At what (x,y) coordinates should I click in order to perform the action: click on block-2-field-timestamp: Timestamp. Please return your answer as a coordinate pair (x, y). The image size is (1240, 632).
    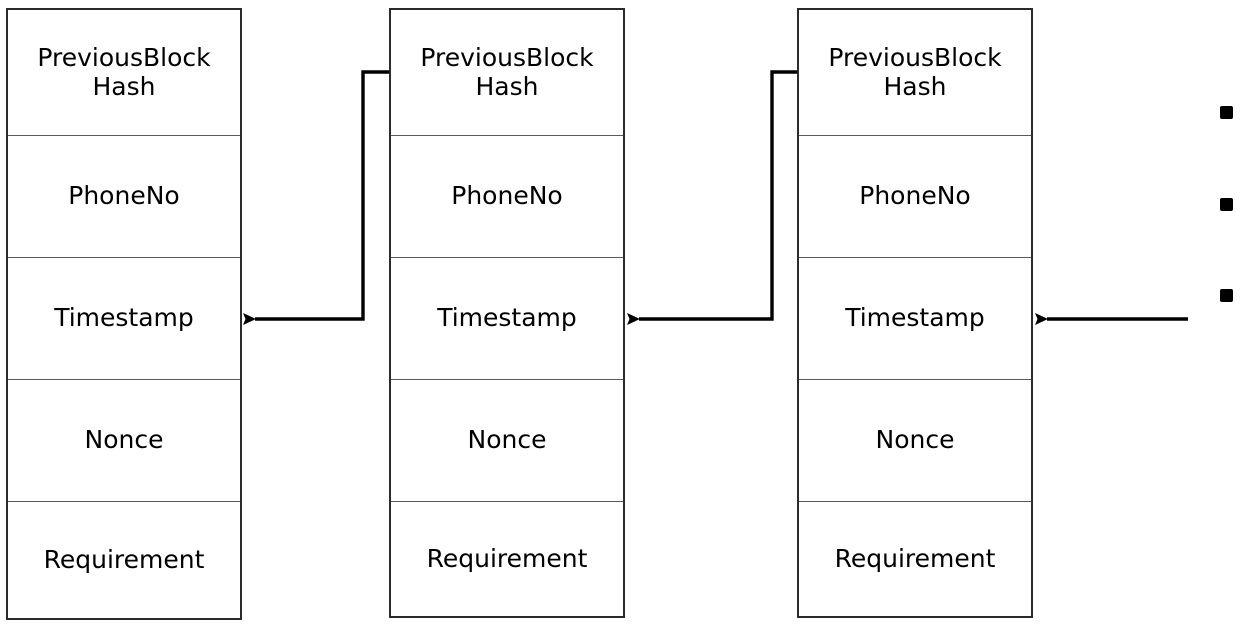
    Looking at the image, I should click on (507, 319).